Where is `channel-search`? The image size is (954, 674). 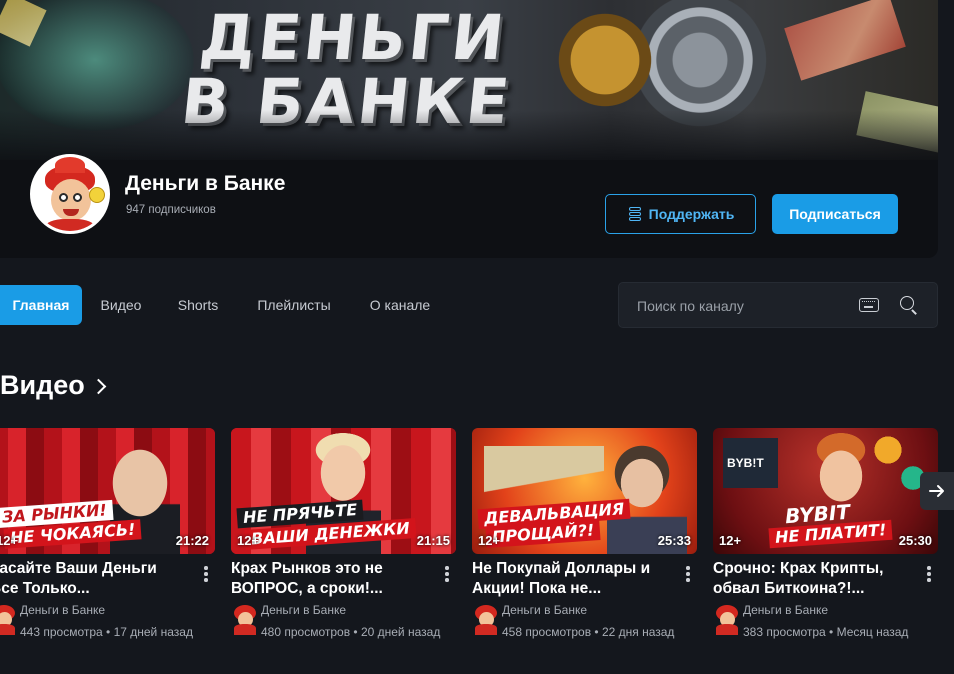
channel-search is located at coordinates (778, 305).